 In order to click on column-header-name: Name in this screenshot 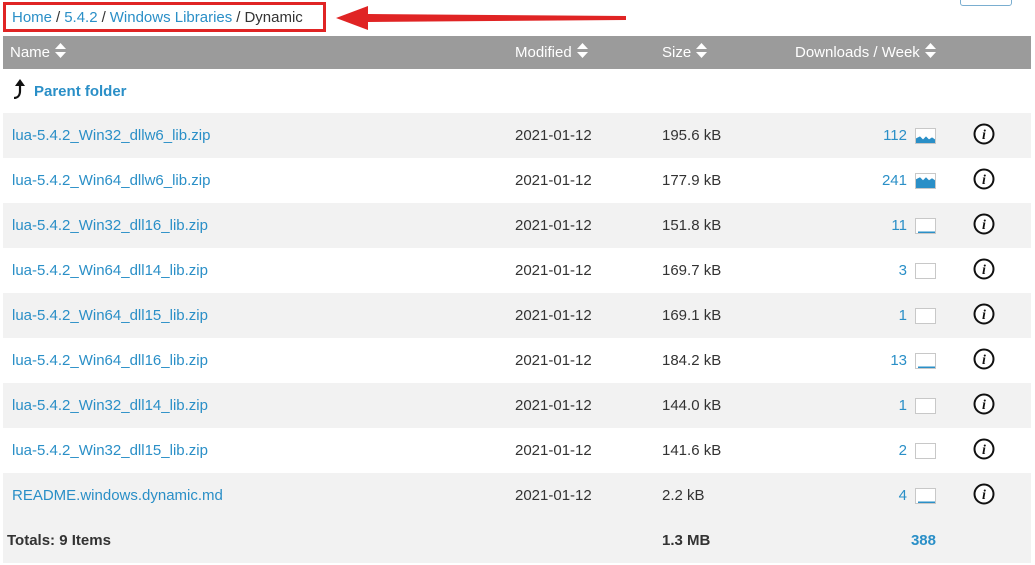, I will do `click(259, 52)`.